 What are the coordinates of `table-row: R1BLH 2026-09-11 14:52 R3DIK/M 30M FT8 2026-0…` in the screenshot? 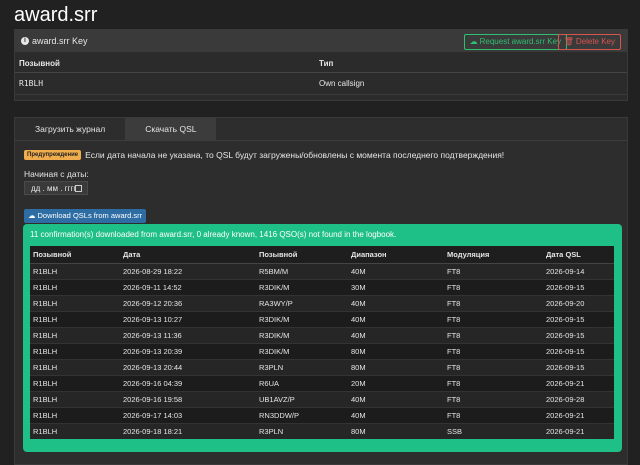 It's located at (322, 287).